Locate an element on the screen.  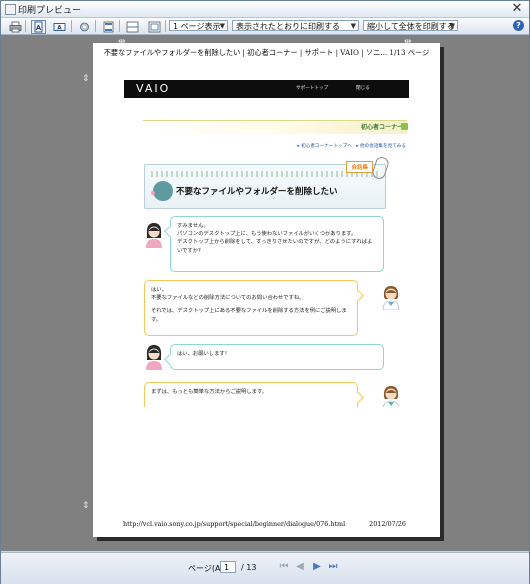
title-dots is located at coordinates (265, 174).